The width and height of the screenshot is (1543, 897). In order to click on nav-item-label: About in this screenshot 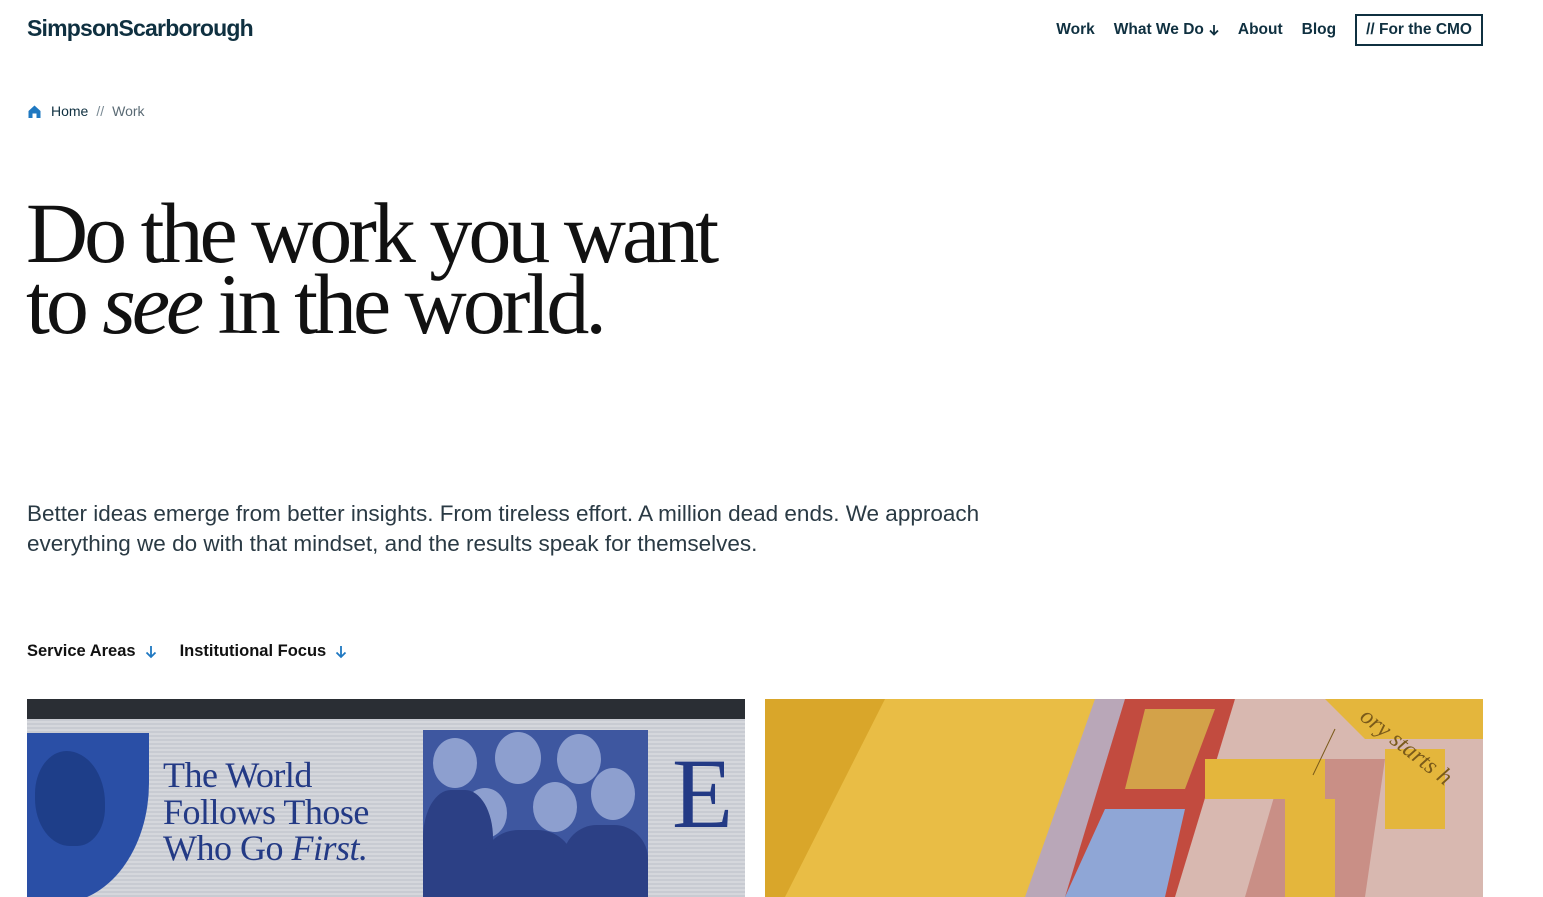, I will do `click(1260, 29)`.